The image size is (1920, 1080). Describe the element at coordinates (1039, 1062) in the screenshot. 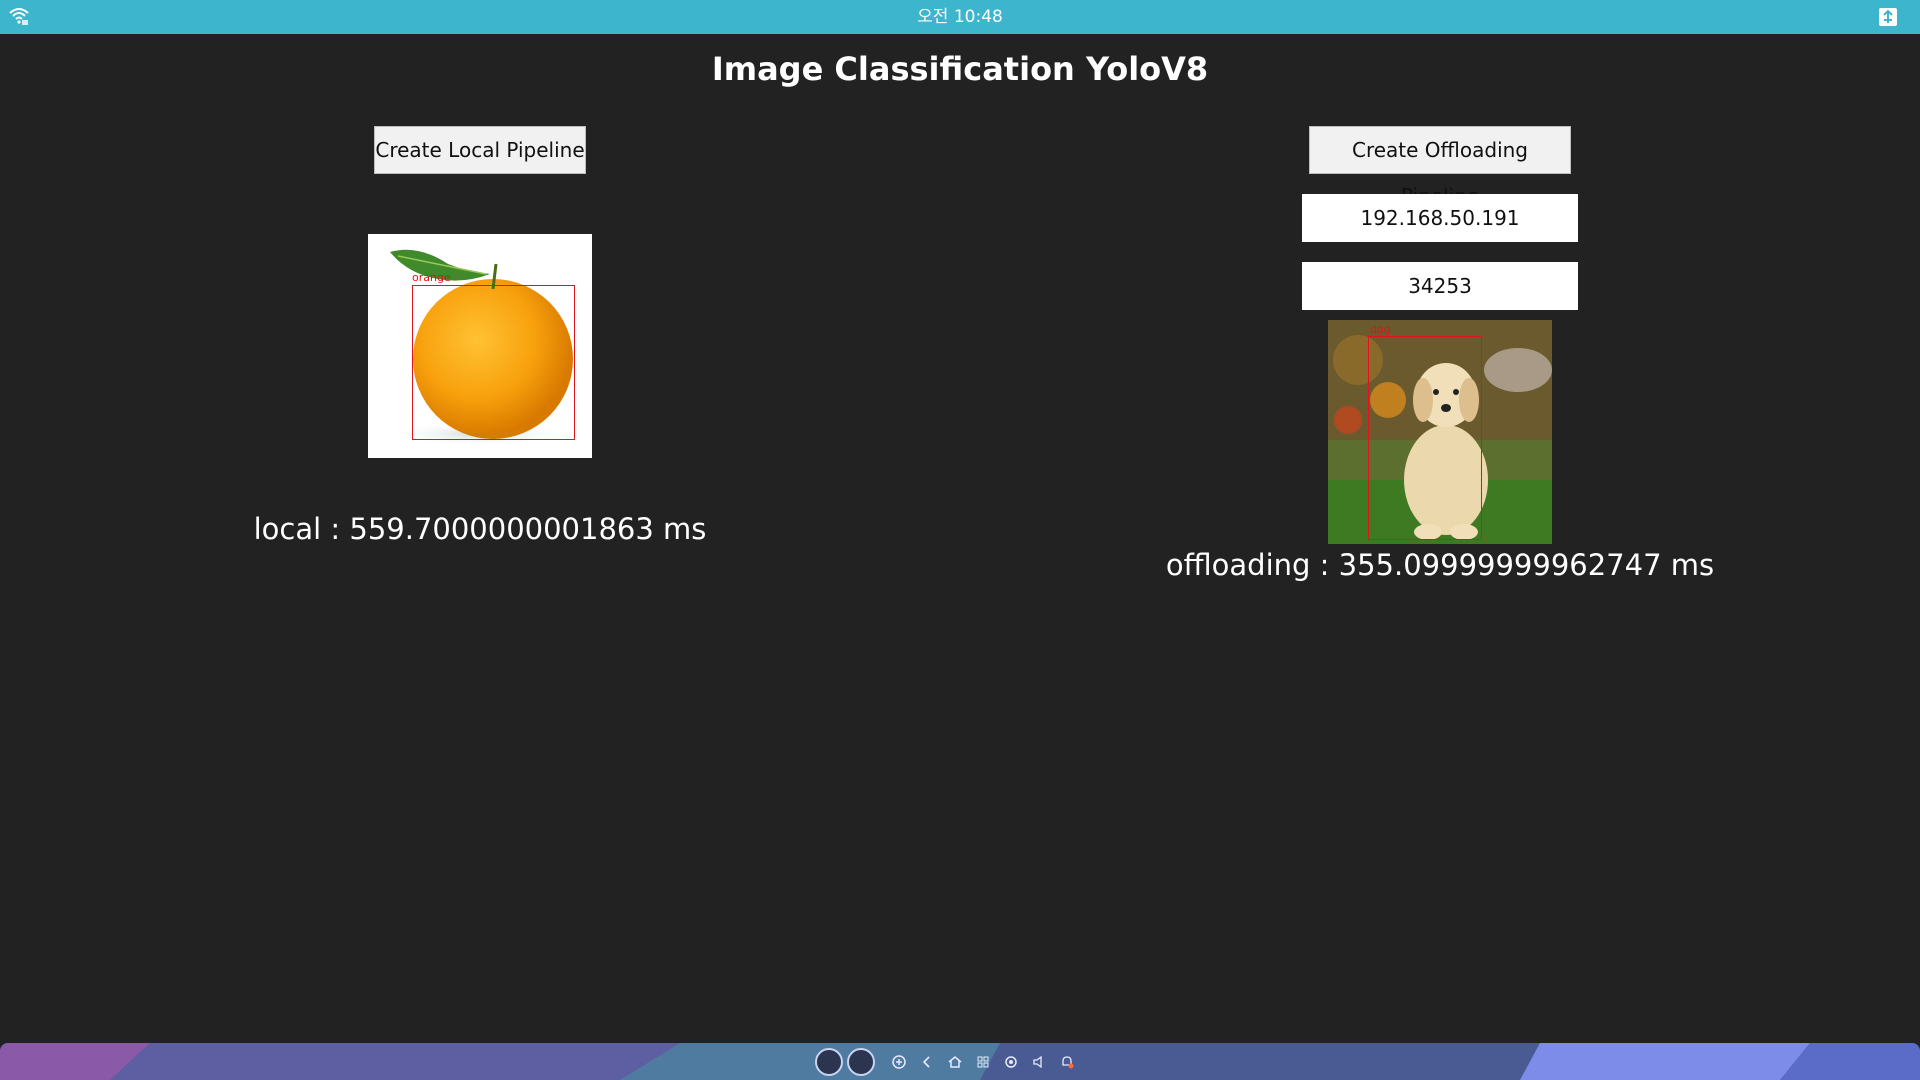

I see `volume-icon` at that location.